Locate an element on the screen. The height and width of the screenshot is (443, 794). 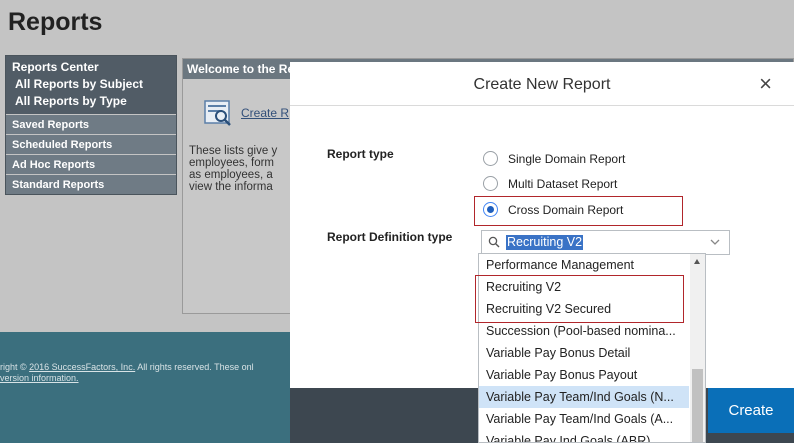
definition-type-value: Recruiting V2 is located at coordinates (545, 242).